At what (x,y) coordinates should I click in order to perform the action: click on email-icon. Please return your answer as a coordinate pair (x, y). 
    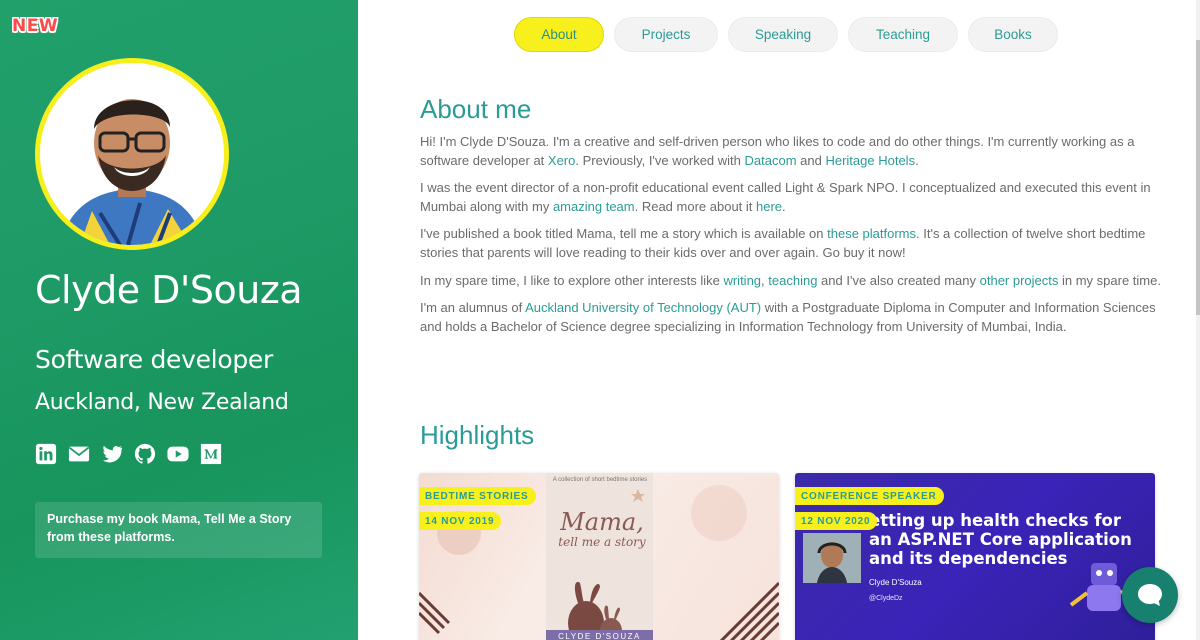
    Looking at the image, I should click on (79, 454).